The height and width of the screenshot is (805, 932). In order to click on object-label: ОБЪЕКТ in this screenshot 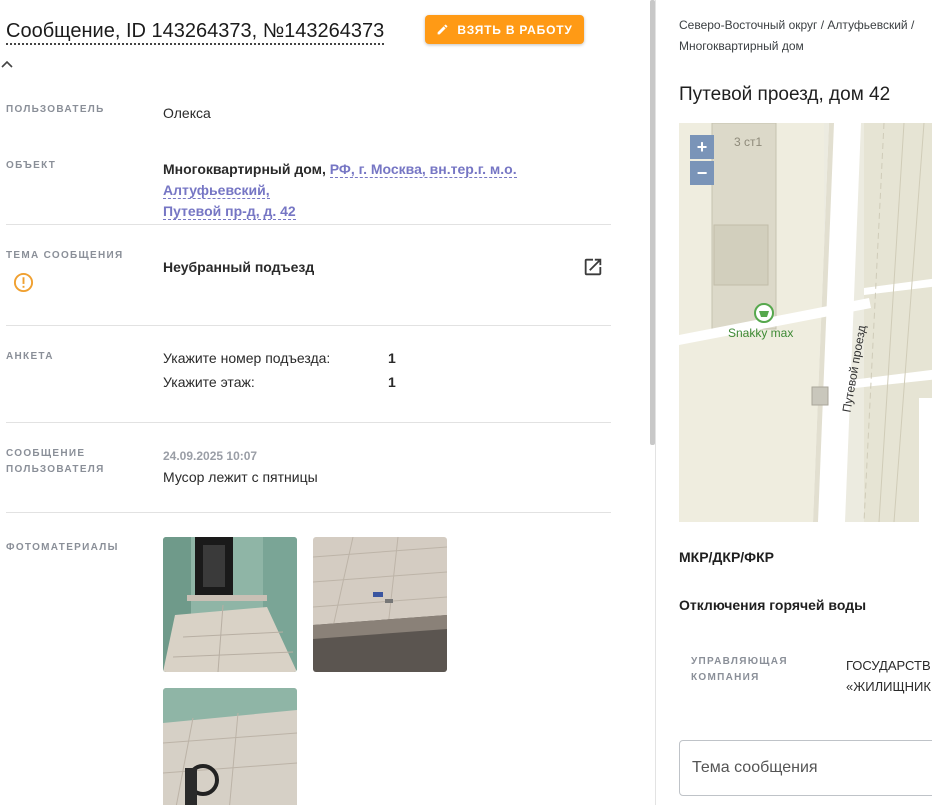, I will do `click(31, 165)`.